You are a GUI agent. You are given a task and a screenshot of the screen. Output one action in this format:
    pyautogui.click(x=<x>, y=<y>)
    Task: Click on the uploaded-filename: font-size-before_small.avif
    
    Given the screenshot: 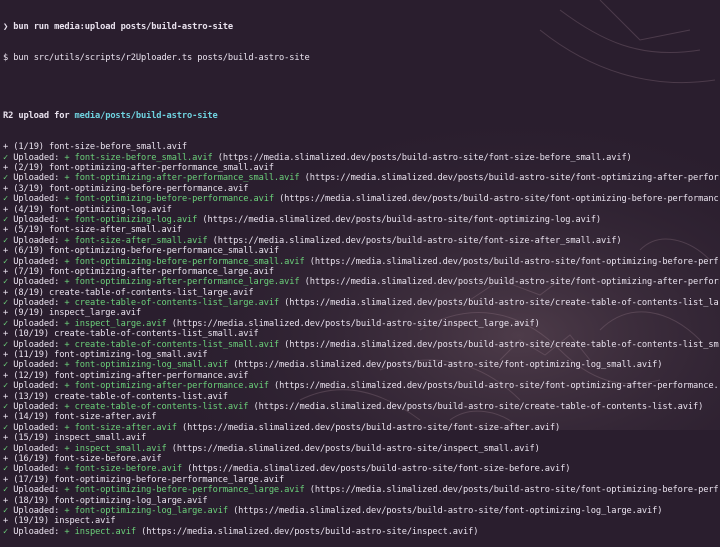 What is the action you would take?
    pyautogui.click(x=143, y=157)
    